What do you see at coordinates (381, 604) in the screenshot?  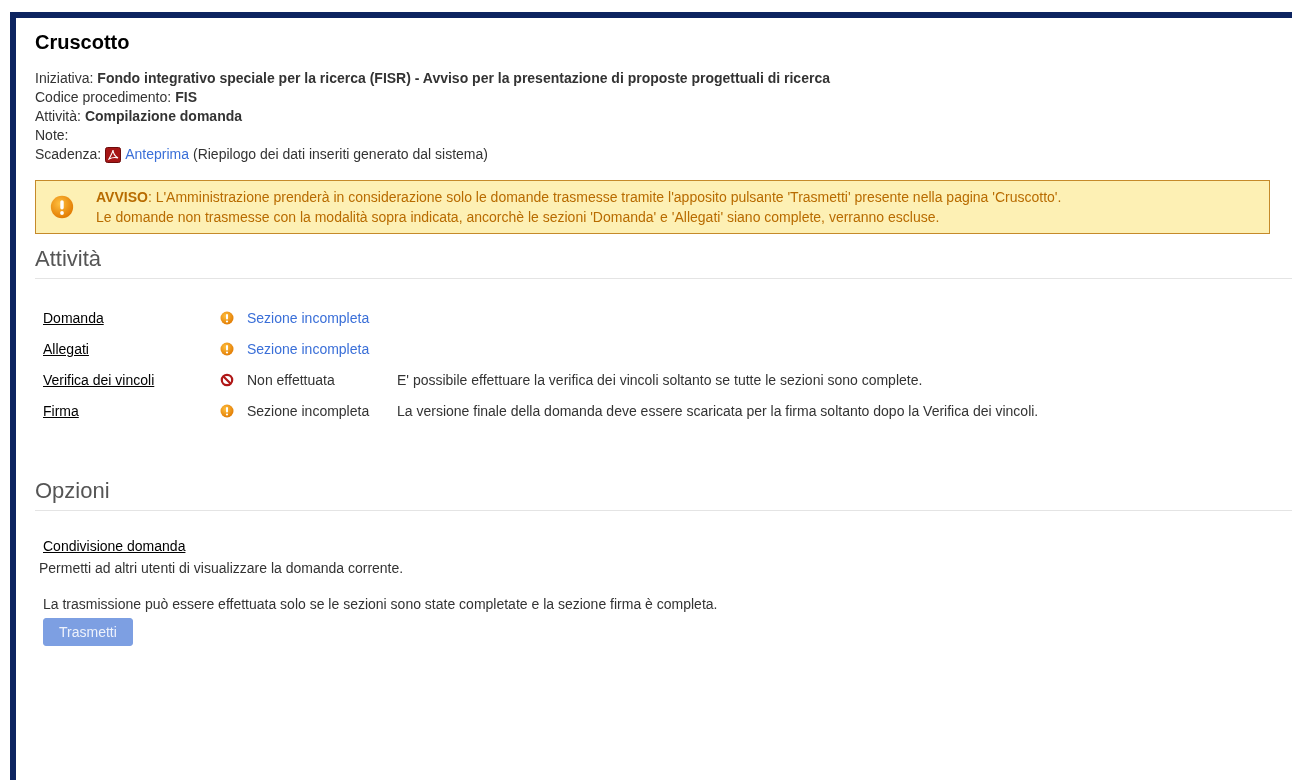 I see `transmission-note: La trasmissione può essere effettuata solo se le sezioni sono state completate e la sezione firma è completa.` at bounding box center [381, 604].